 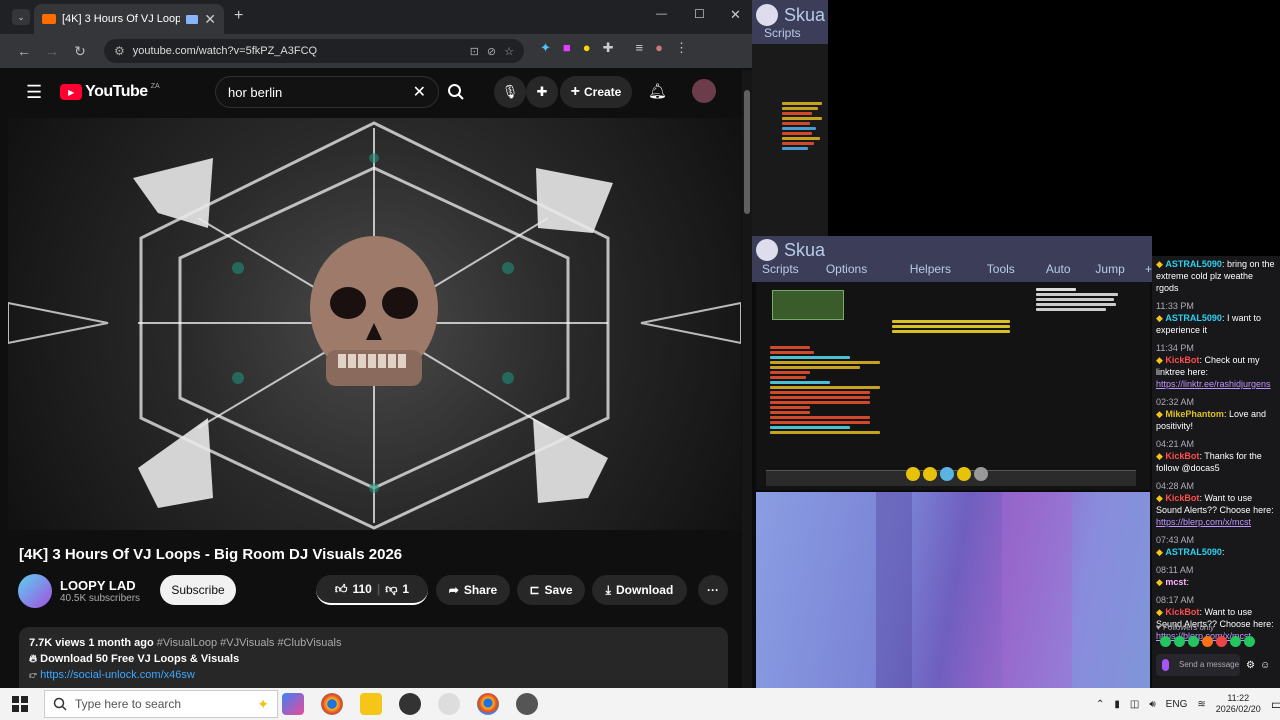 What do you see at coordinates (551, 590) in the screenshot?
I see `save-button: ⊏ Save` at bounding box center [551, 590].